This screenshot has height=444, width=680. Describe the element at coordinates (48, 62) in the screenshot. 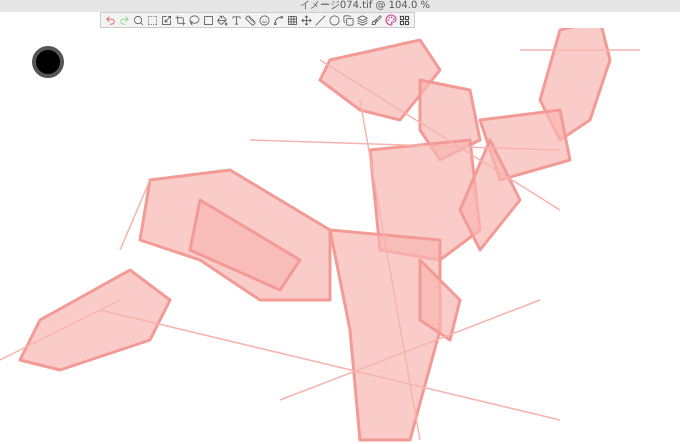

I see `brush-puck-icon` at that location.